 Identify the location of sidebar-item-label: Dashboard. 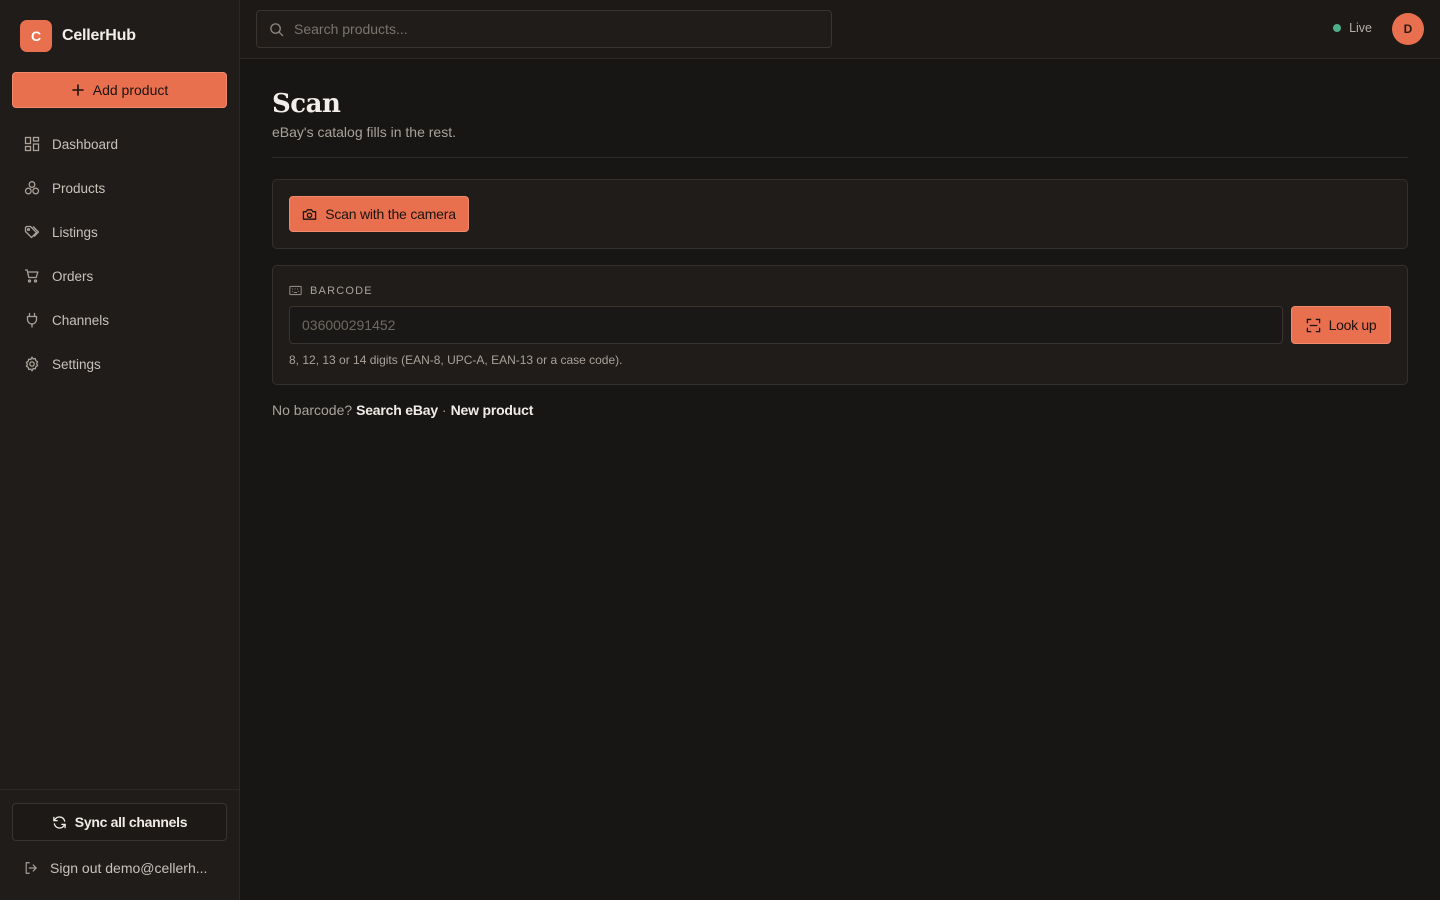
(85, 144).